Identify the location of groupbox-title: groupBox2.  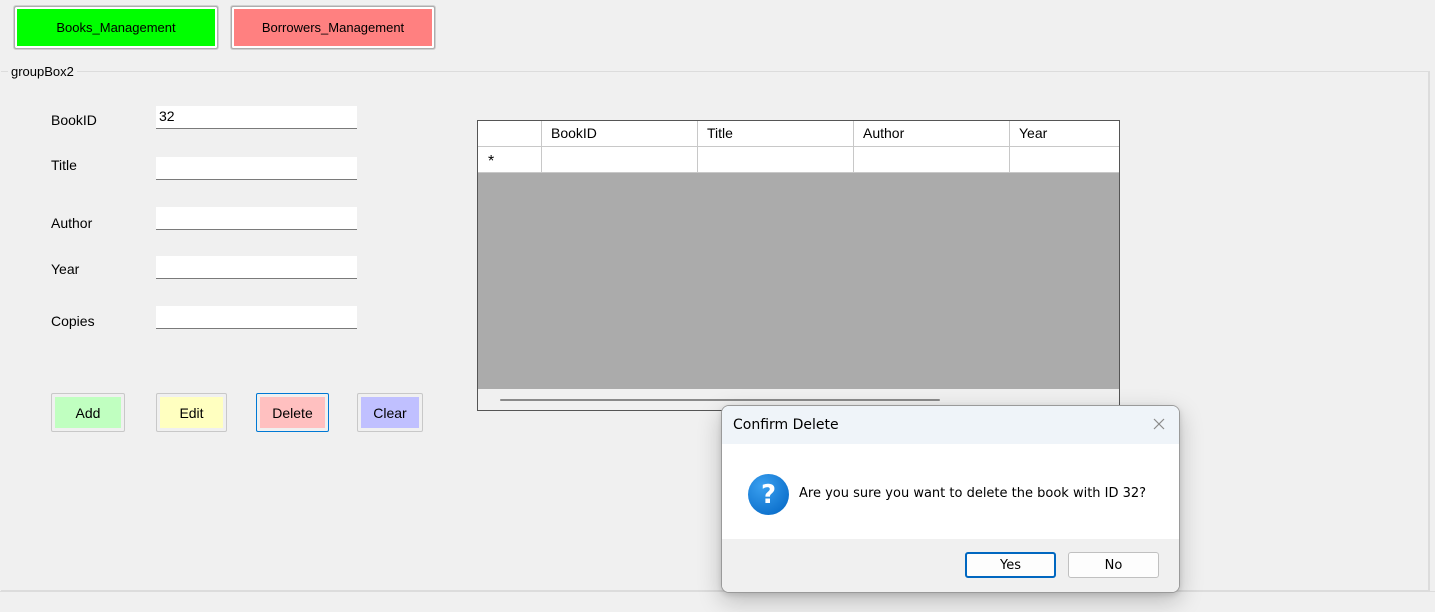
(42, 71).